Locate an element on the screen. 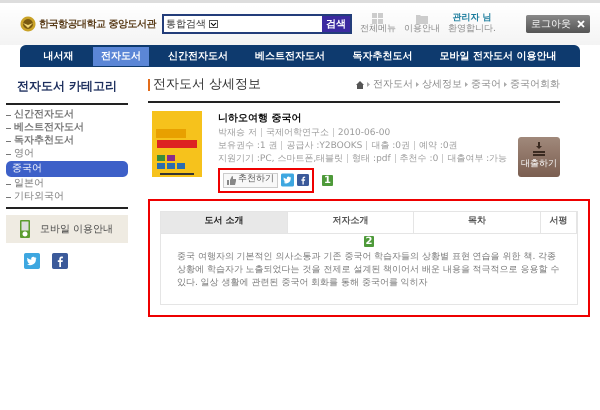 Image resolution: width=600 pixels, height=410 pixels. annotation-number: 2 is located at coordinates (369, 241).